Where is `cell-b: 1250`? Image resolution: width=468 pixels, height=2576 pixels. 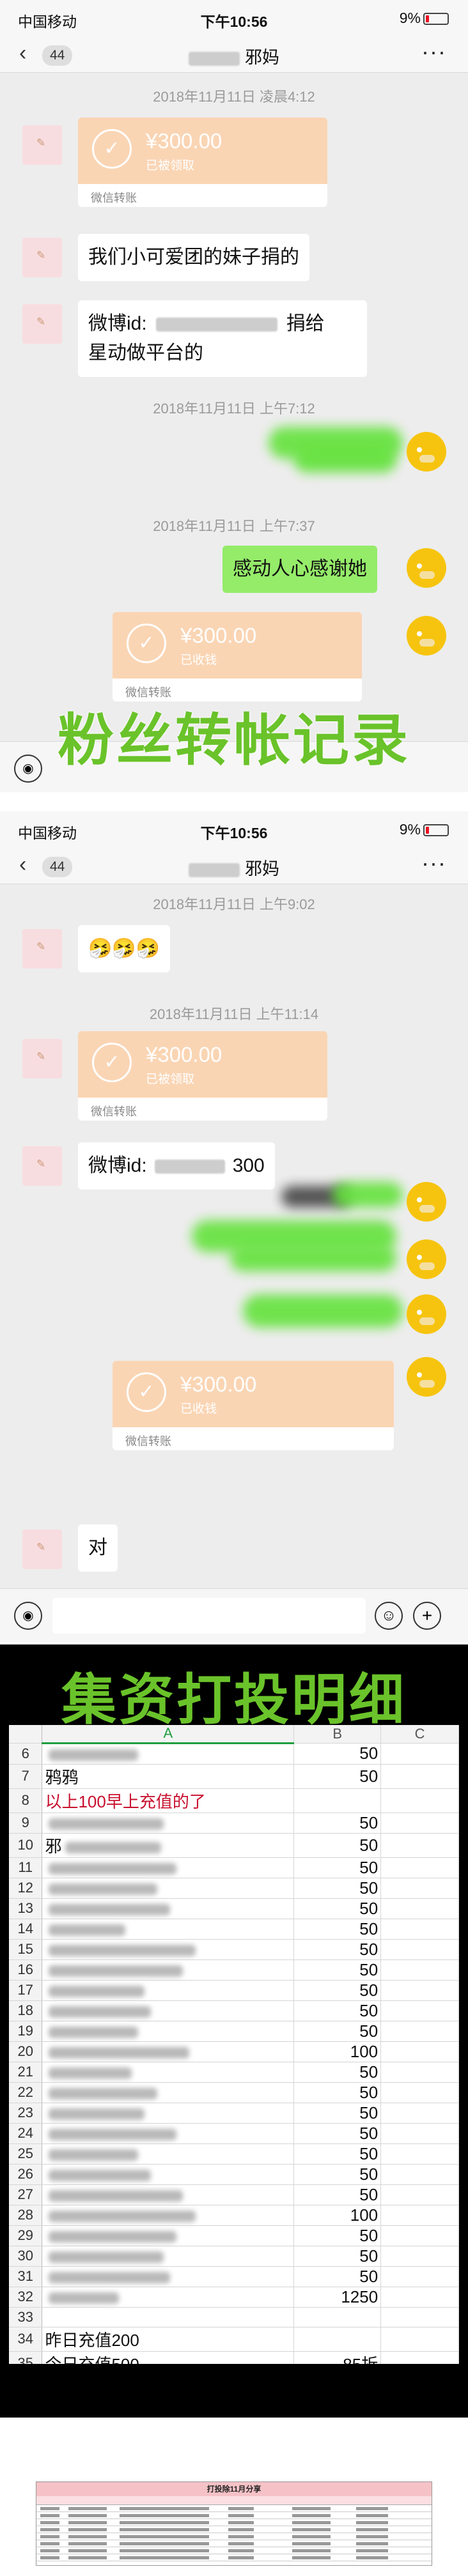 cell-b: 1250 is located at coordinates (337, 2297).